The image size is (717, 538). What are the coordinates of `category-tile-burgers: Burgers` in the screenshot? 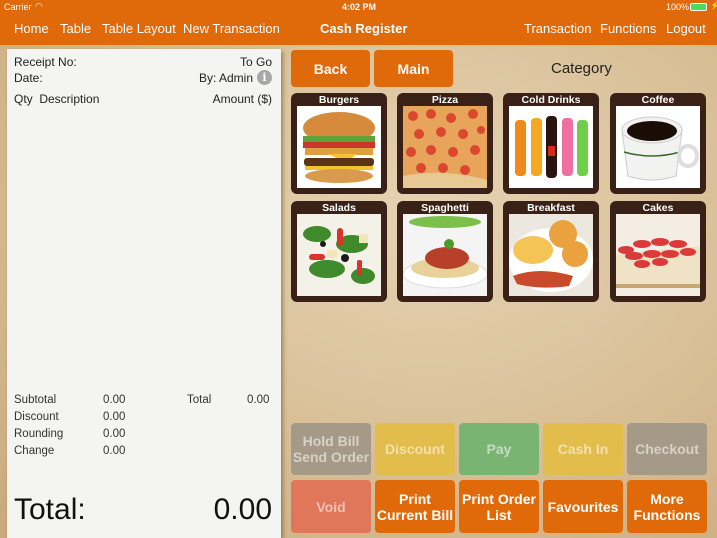 It's located at (339, 143).